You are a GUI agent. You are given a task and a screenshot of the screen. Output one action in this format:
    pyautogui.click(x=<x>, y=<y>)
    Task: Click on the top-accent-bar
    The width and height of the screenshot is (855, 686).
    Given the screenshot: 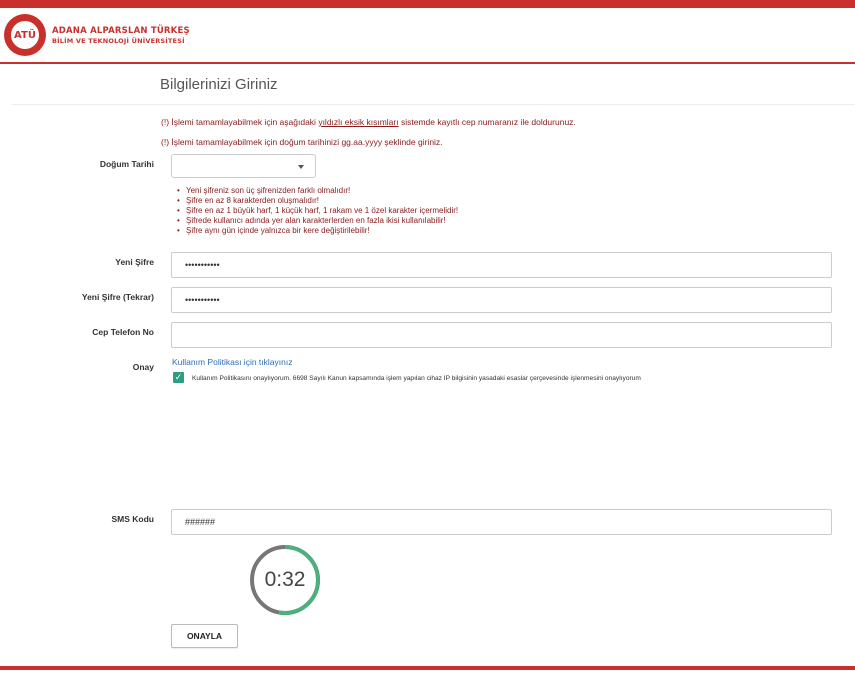 What is the action you would take?
    pyautogui.click(x=427, y=4)
    